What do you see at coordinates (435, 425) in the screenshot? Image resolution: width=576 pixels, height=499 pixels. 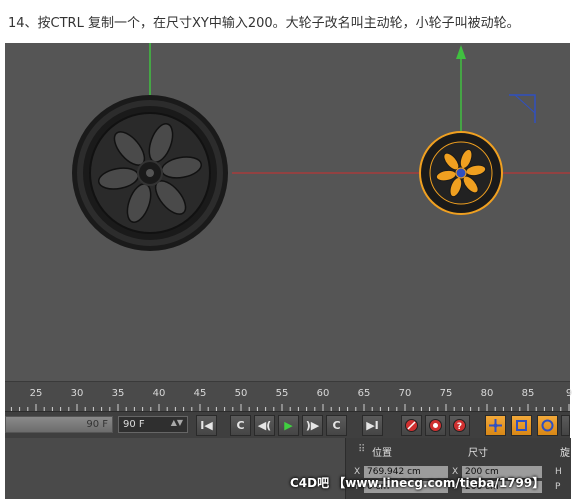 I see `autokey-icon` at bounding box center [435, 425].